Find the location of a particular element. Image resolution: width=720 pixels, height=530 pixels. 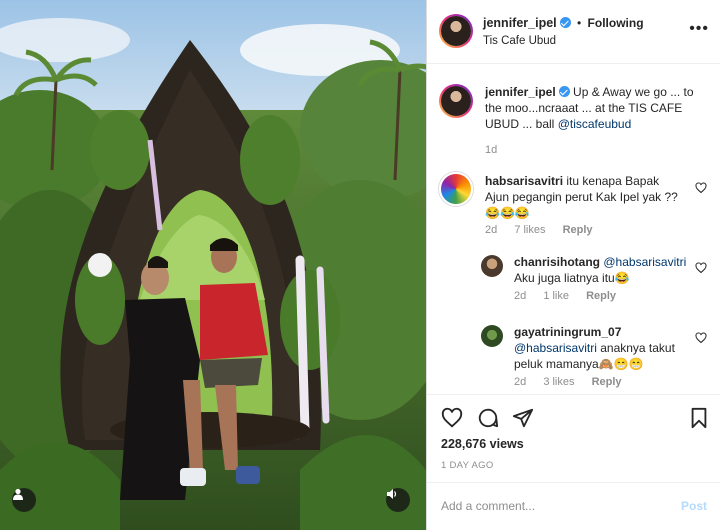

tagged-user-button is located at coordinates (24, 500).